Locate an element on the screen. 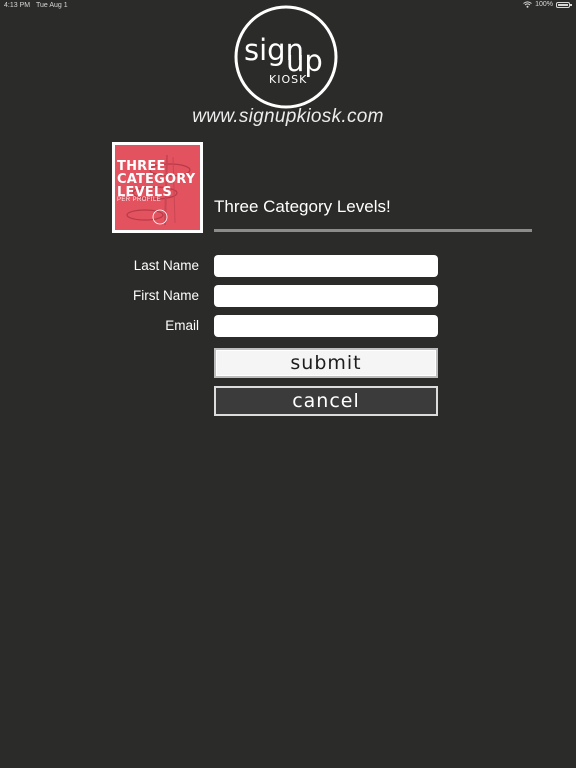 This screenshot has width=576, height=768. thumbnail-subtext: PER PROFILE is located at coordinates (139, 200).